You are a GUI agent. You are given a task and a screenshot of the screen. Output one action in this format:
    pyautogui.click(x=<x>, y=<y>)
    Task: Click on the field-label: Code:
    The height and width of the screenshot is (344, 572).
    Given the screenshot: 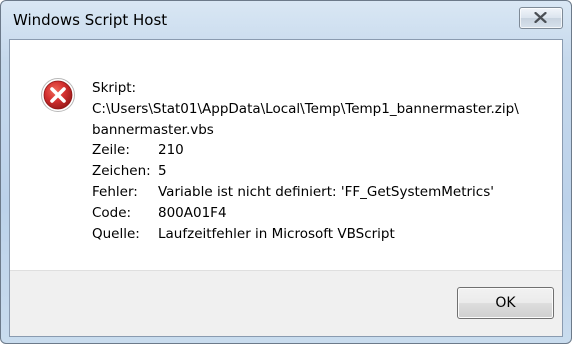 What is the action you would take?
    pyautogui.click(x=112, y=212)
    